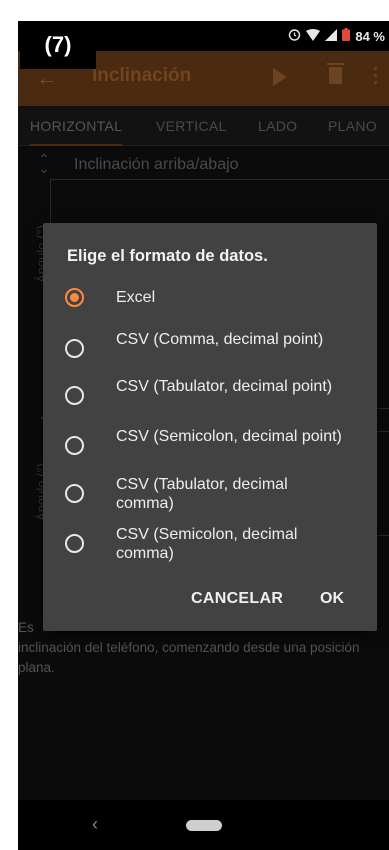 The height and width of the screenshot is (850, 389). I want to click on wifi-icon, so click(313, 36).